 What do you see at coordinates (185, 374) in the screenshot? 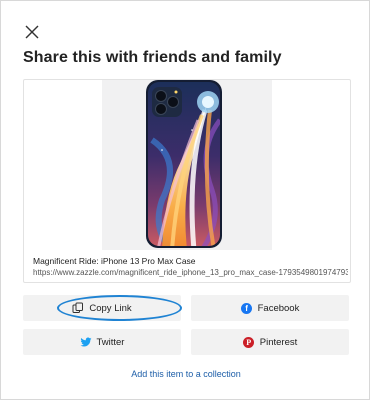
I see `add-to-collection-link: Add this item to a collection` at bounding box center [185, 374].